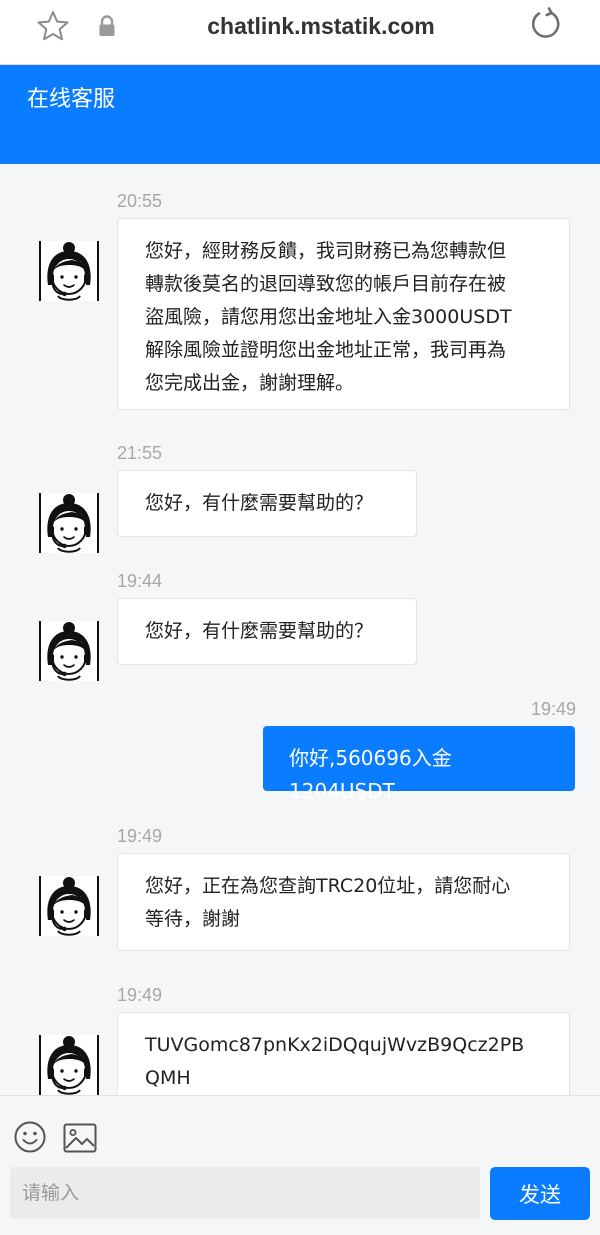  What do you see at coordinates (107, 25) in the screenshot?
I see `lock-icon` at bounding box center [107, 25].